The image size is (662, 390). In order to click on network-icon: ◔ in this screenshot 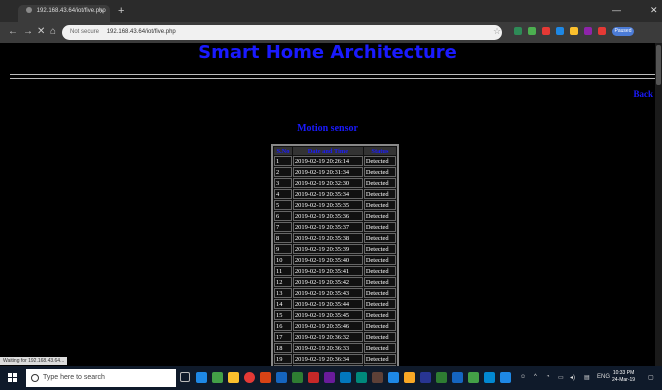, I will do `click(548, 377)`.